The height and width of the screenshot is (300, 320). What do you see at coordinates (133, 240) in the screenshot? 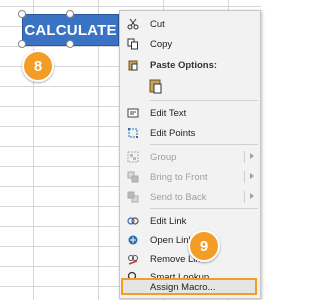
I see `open-link-icon` at bounding box center [133, 240].